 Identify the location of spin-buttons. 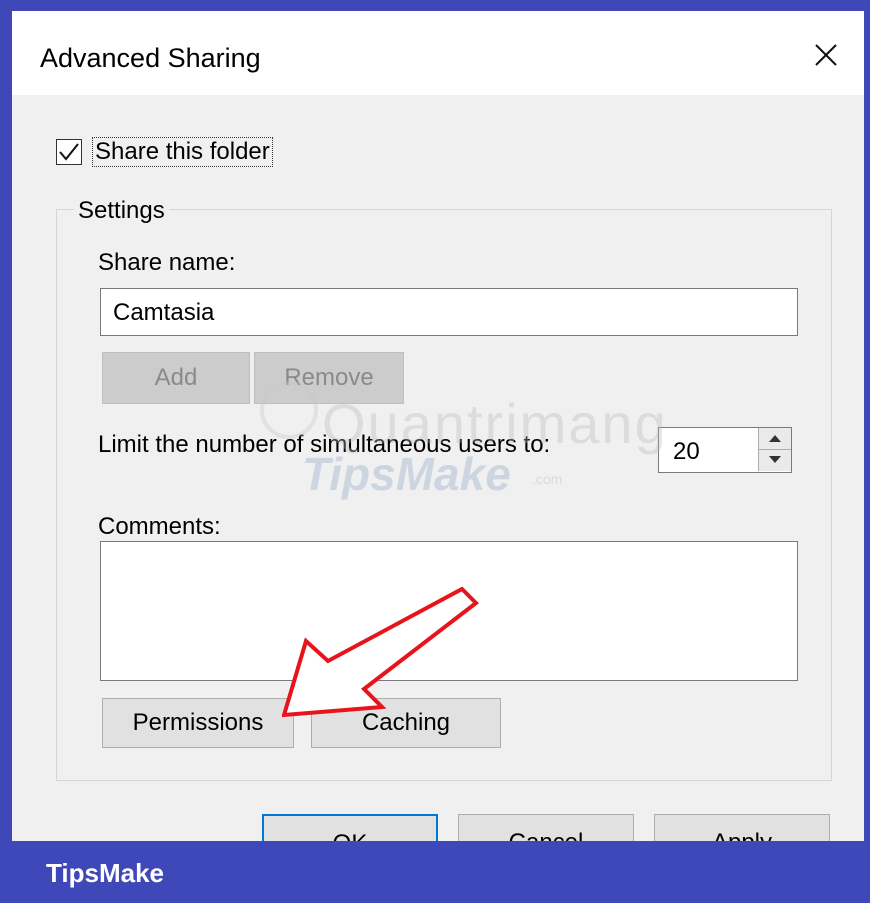
(774, 449).